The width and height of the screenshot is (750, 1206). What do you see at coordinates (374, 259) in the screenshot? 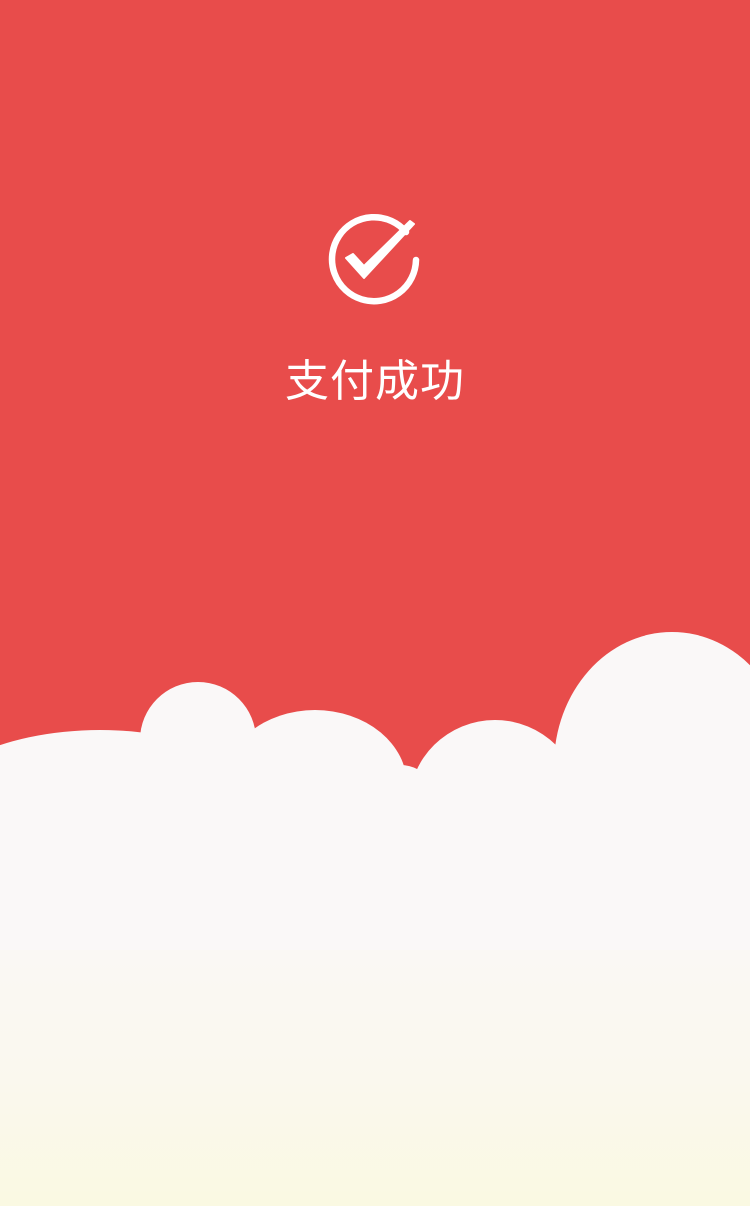
I see `check-circle-icon` at bounding box center [374, 259].